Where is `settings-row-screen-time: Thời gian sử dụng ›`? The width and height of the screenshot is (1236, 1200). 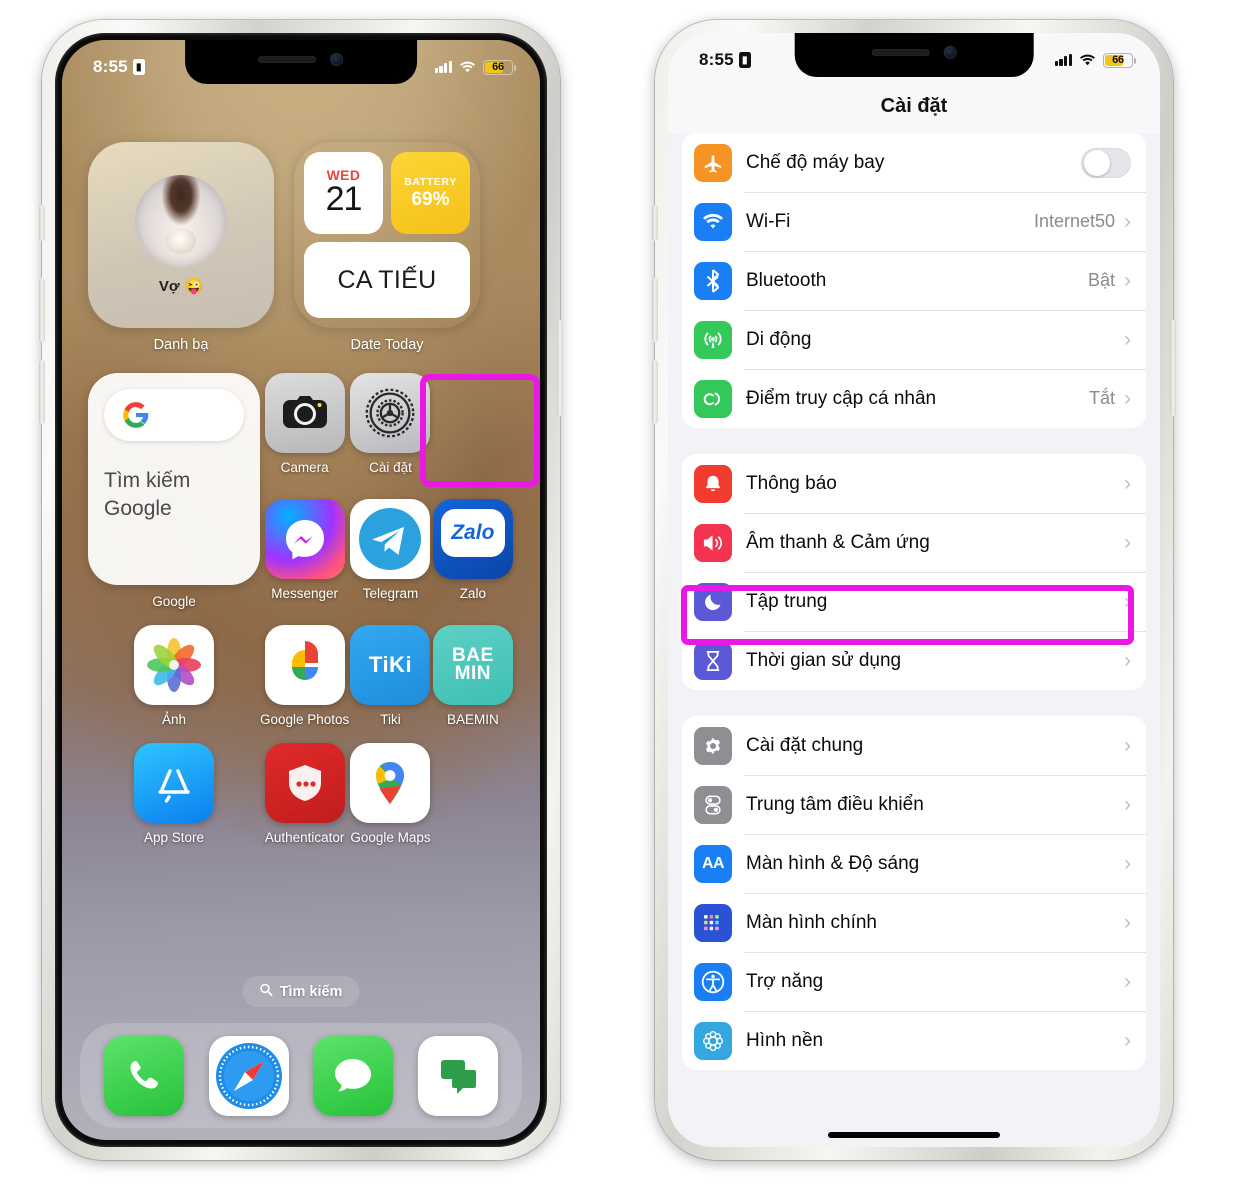
settings-row-screen-time: Thời gian sử dụng › is located at coordinates (914, 660).